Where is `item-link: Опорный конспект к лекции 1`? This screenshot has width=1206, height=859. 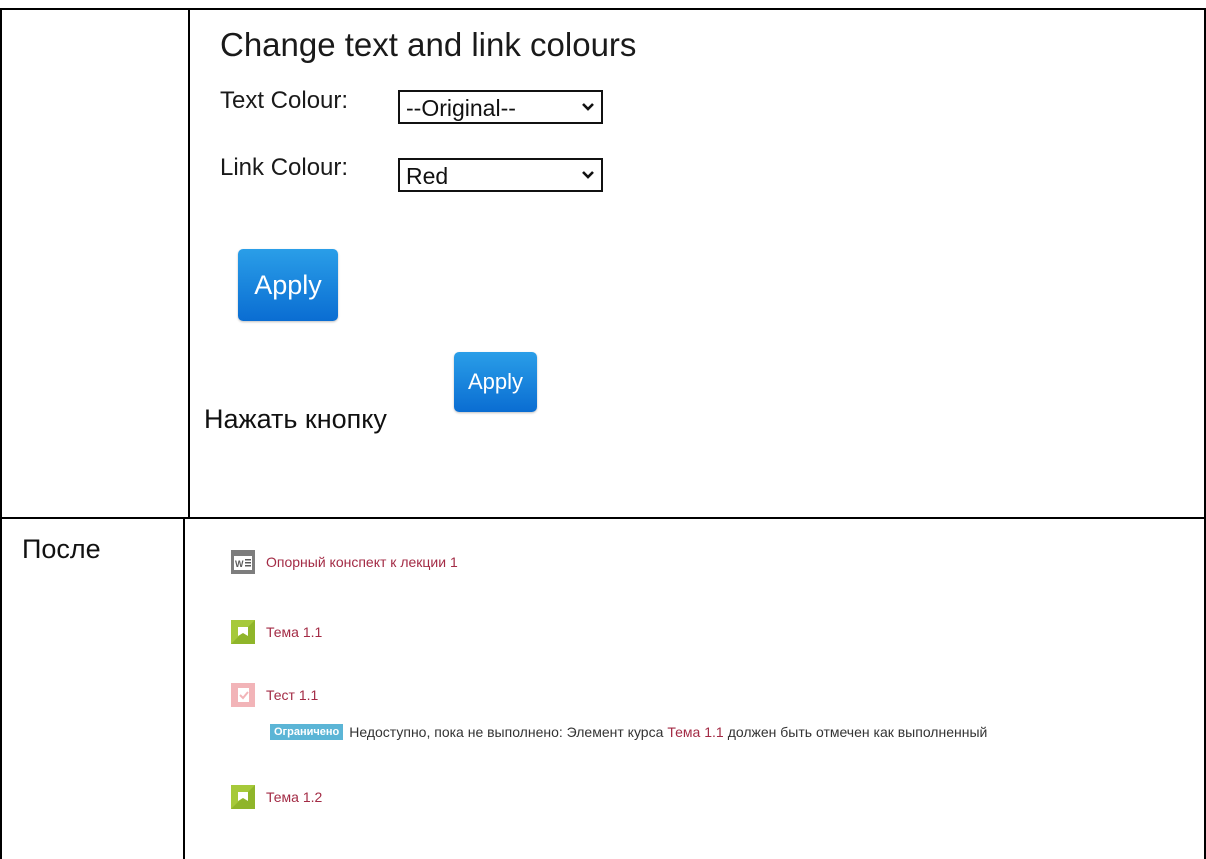 item-link: Опорный конспект к лекции 1 is located at coordinates (362, 562).